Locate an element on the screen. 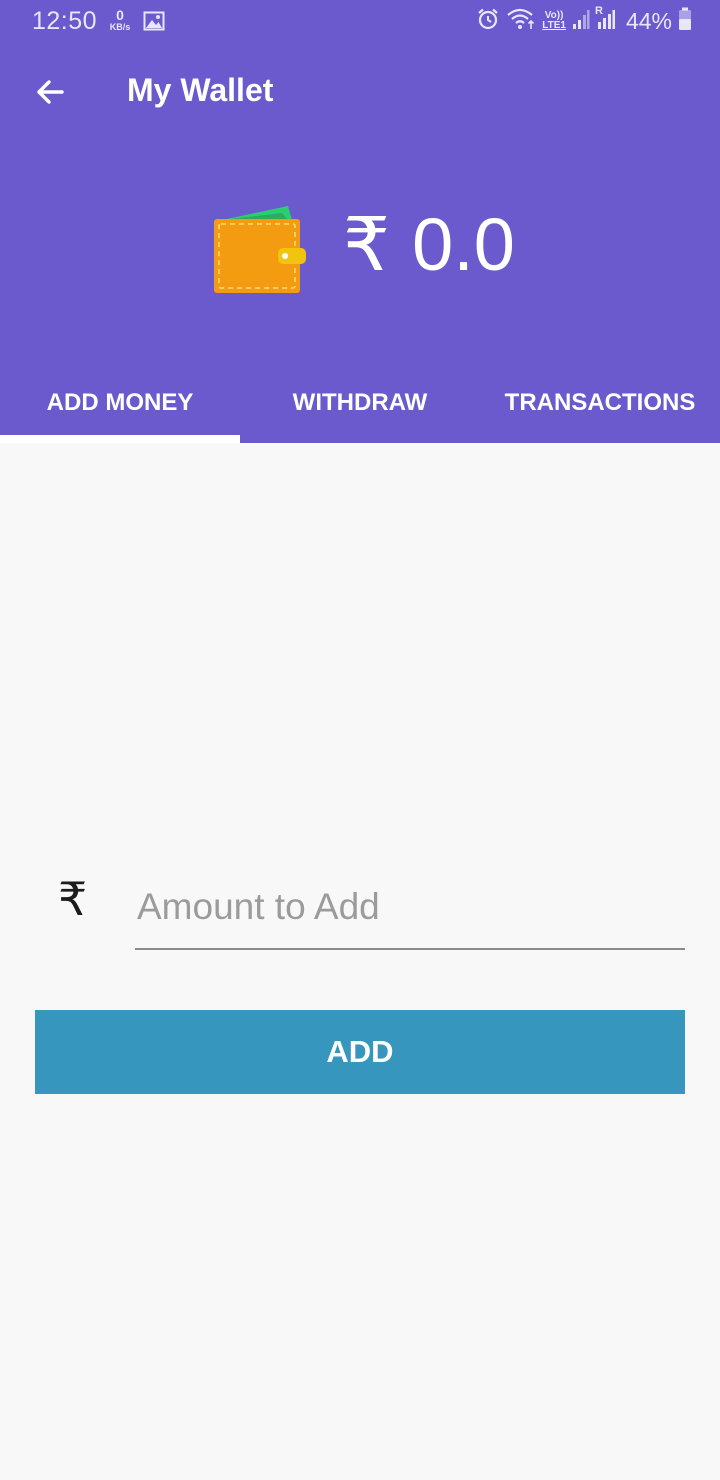  tab-add-money: ADD MONEY is located at coordinates (120, 406).